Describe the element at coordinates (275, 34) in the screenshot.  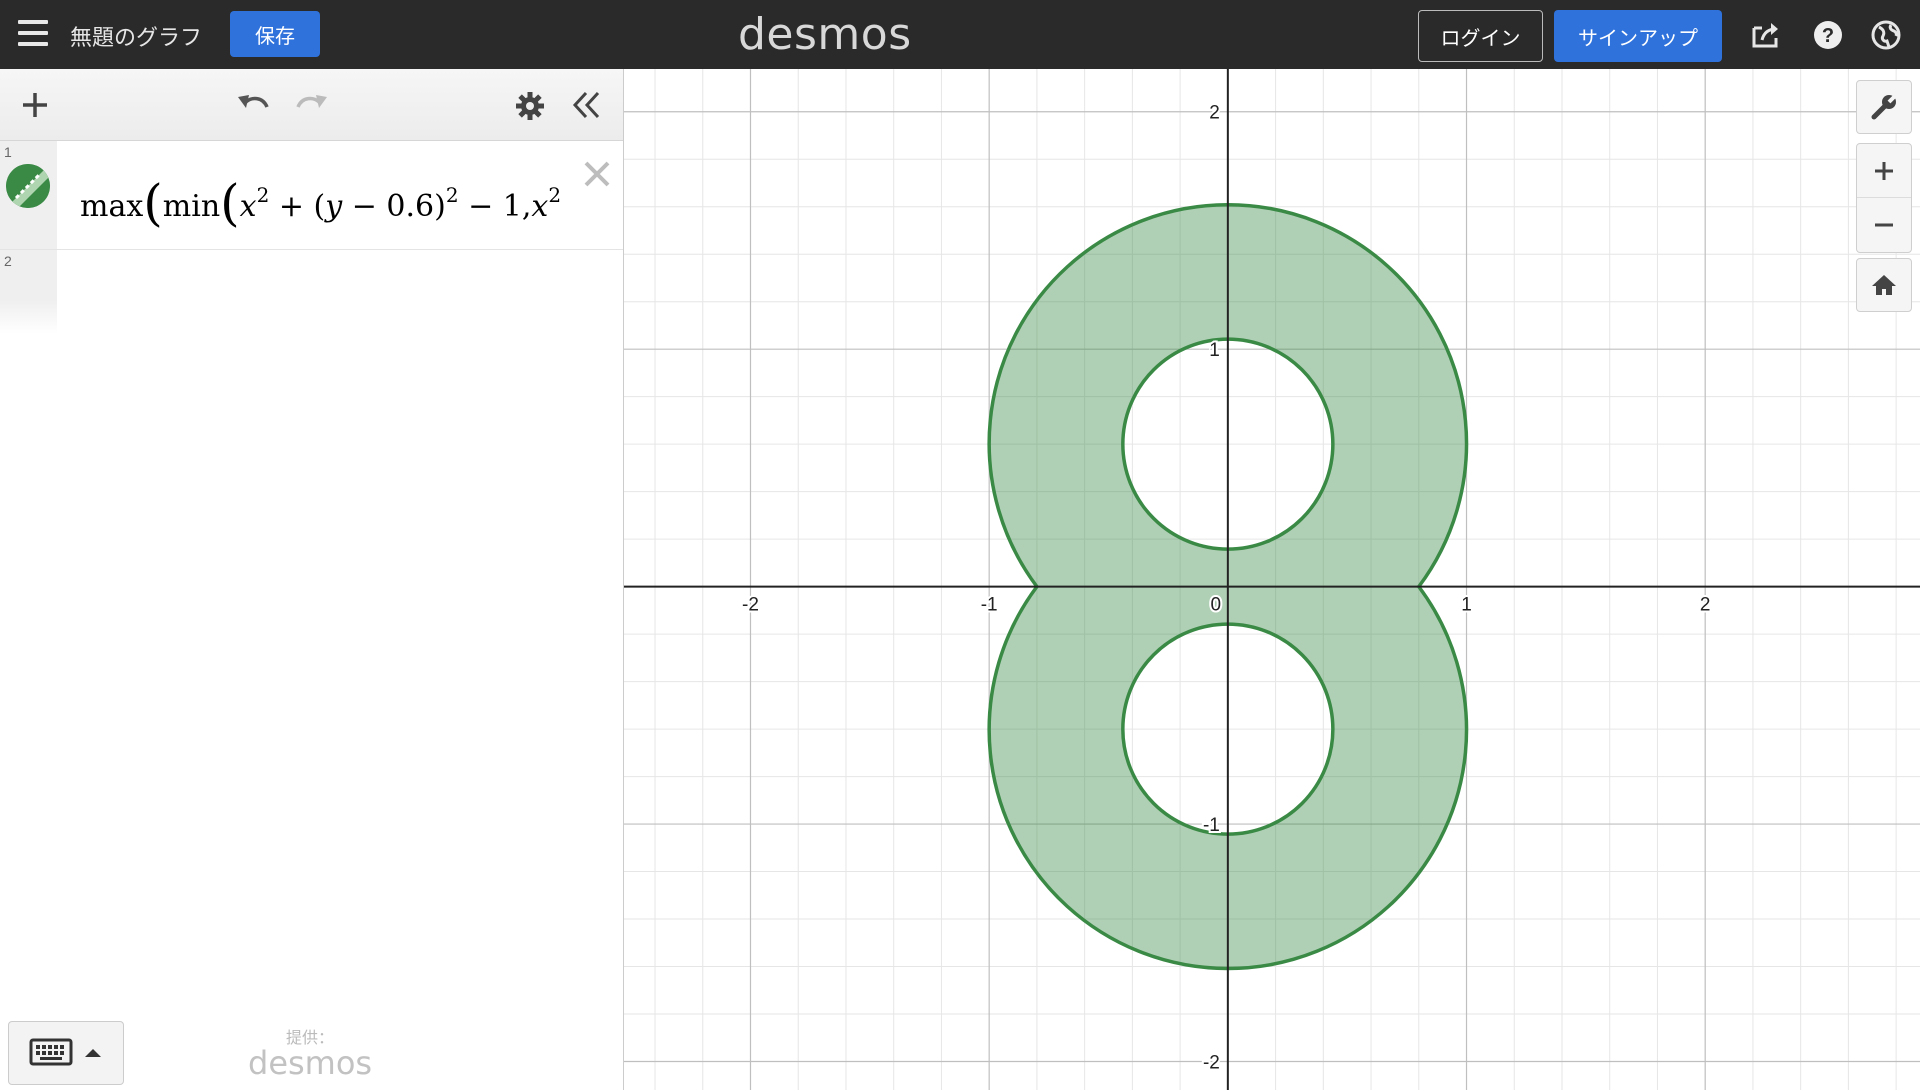
I see `save-button: 保存` at that location.